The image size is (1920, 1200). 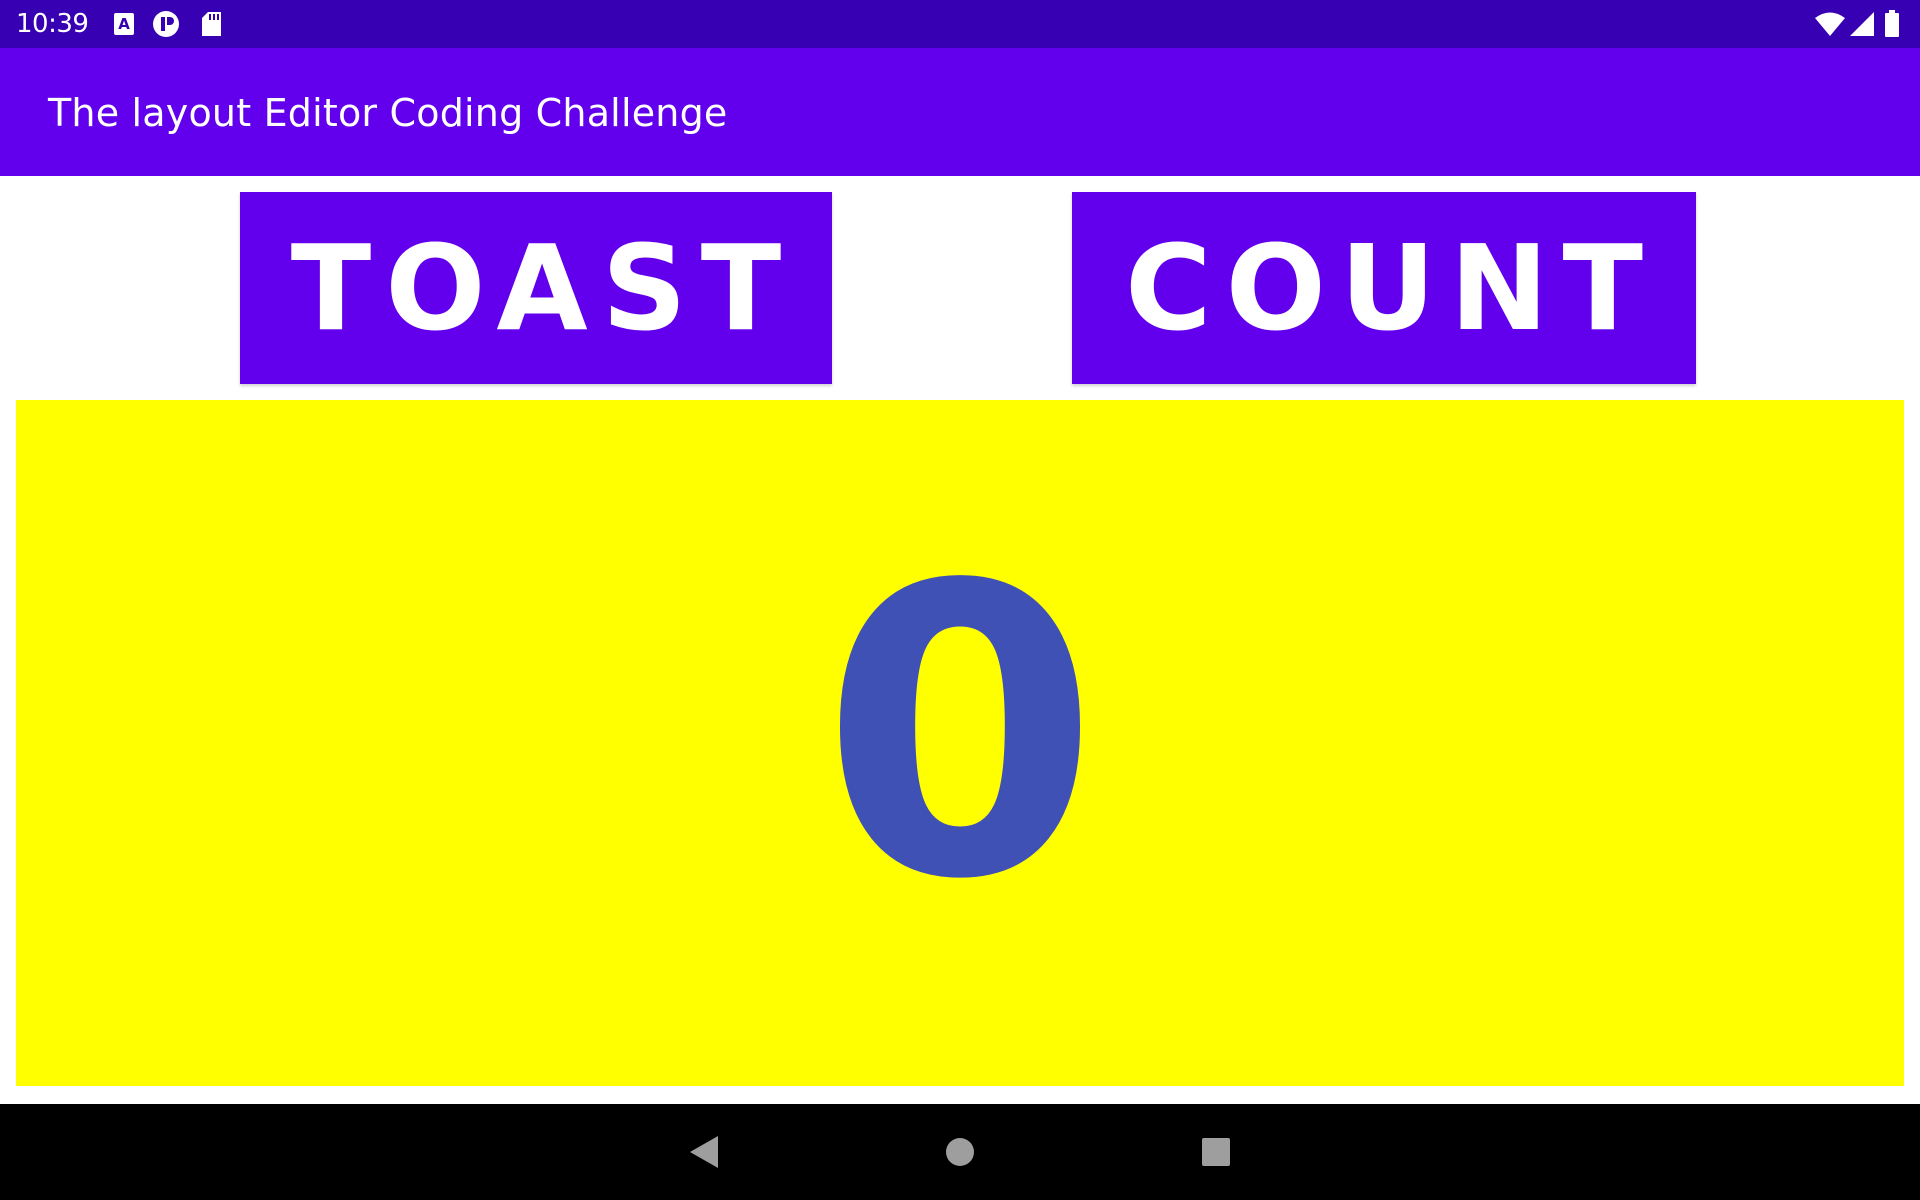 I want to click on svg-text: A, so click(x=124, y=24).